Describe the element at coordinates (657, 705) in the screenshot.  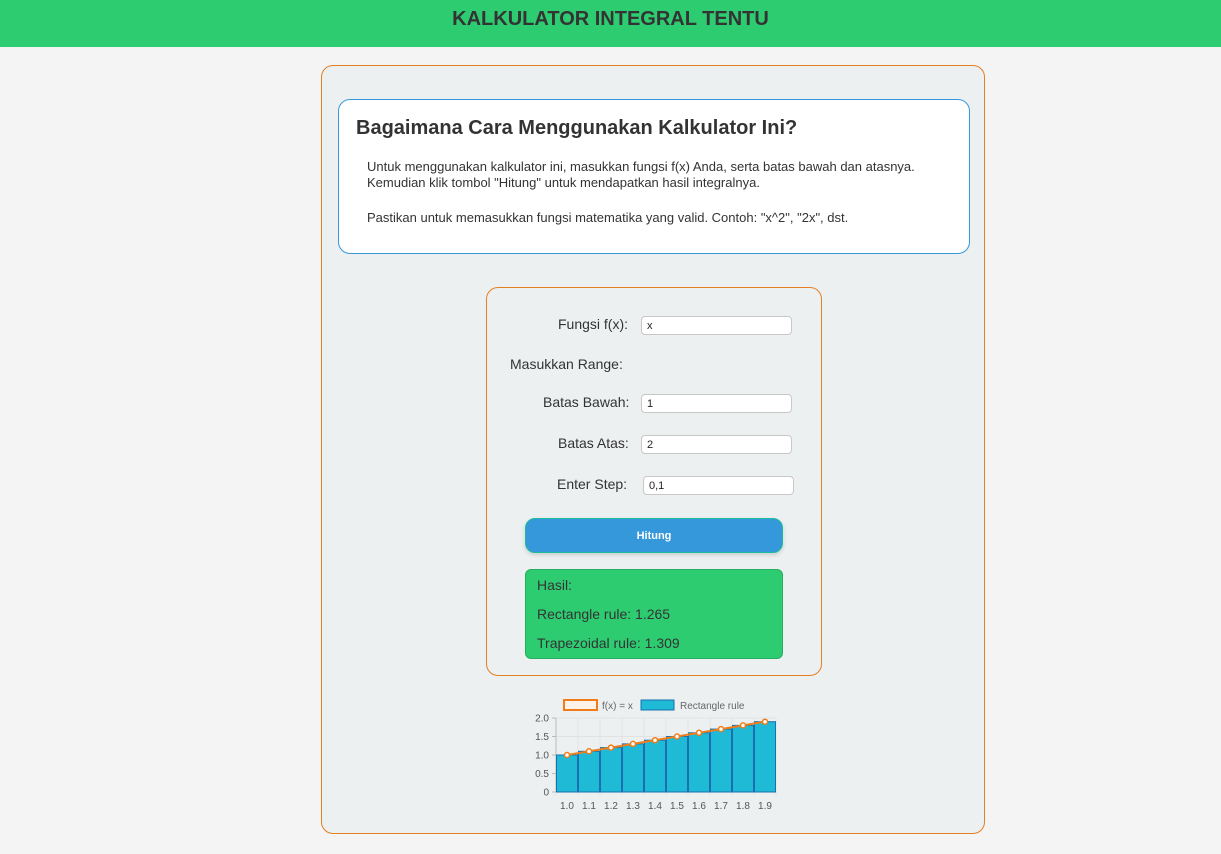
I see `legend-swatch-rectangle` at that location.